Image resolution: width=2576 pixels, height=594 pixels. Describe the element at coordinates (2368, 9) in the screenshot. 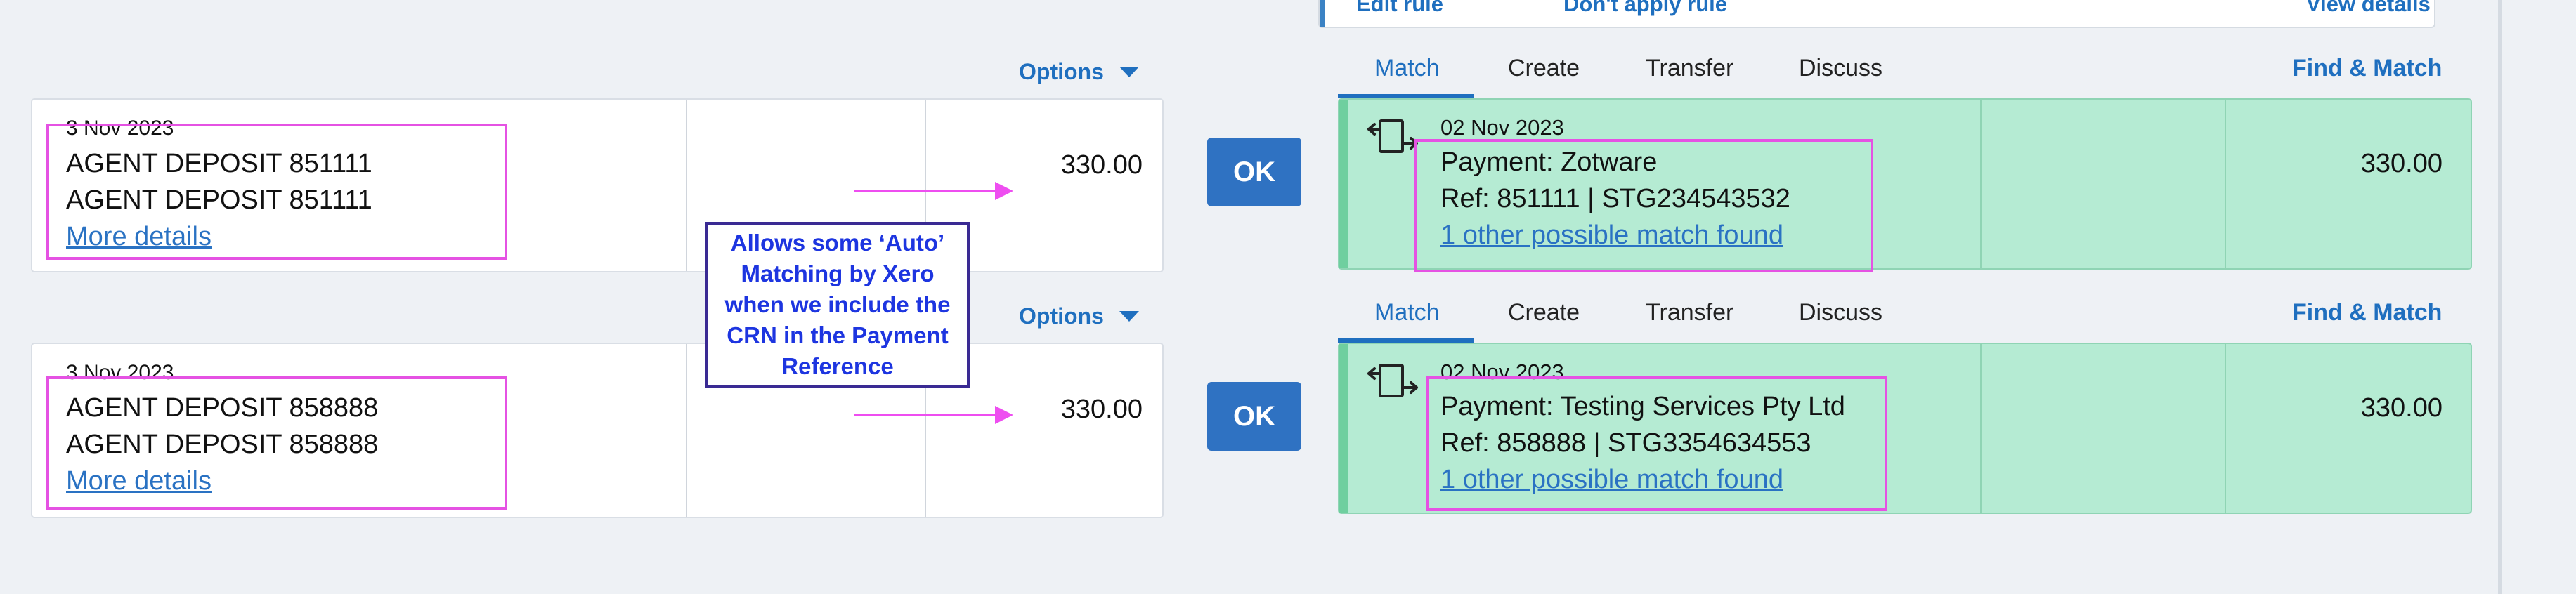

I see `view-details-link: View details` at that location.